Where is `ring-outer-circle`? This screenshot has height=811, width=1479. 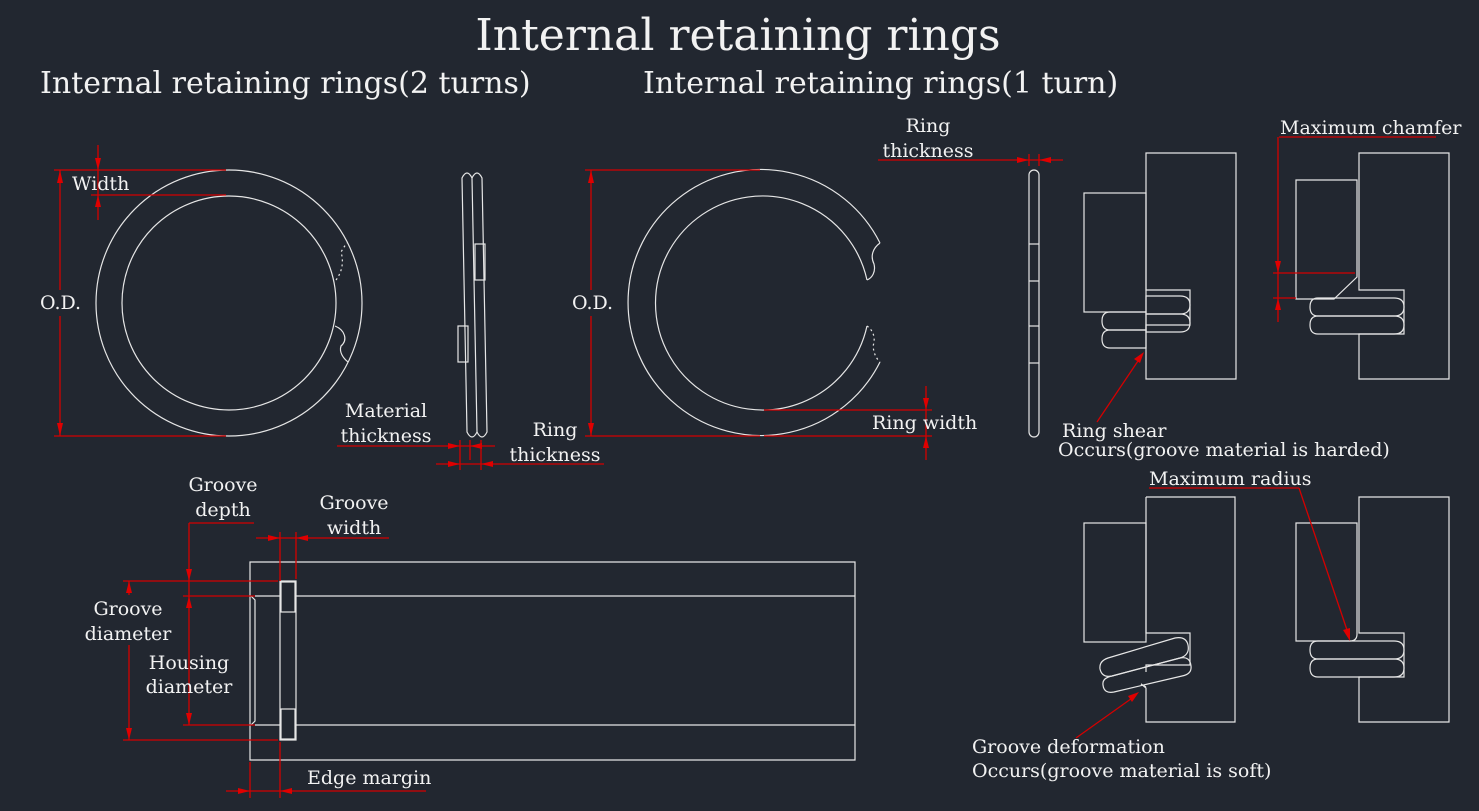
ring-outer-circle is located at coordinates (229, 303).